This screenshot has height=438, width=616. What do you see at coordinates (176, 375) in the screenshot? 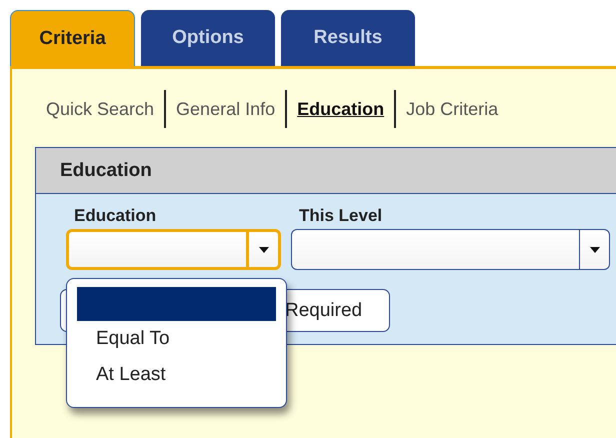
I see `dropdown-option: At Least` at bounding box center [176, 375].